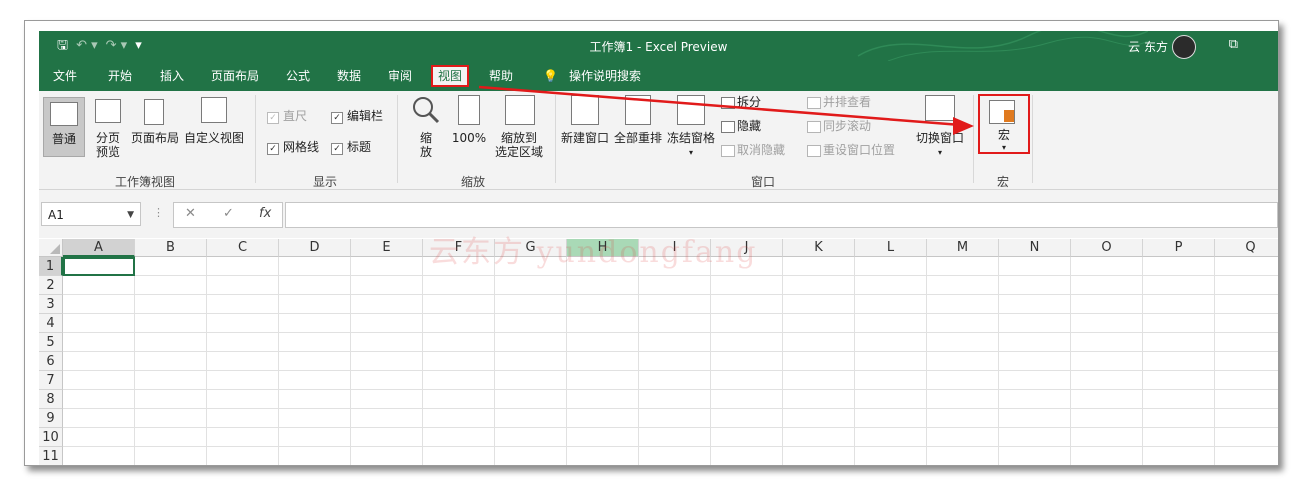 The image size is (1311, 495). I want to click on row-header-3: 3, so click(51, 304).